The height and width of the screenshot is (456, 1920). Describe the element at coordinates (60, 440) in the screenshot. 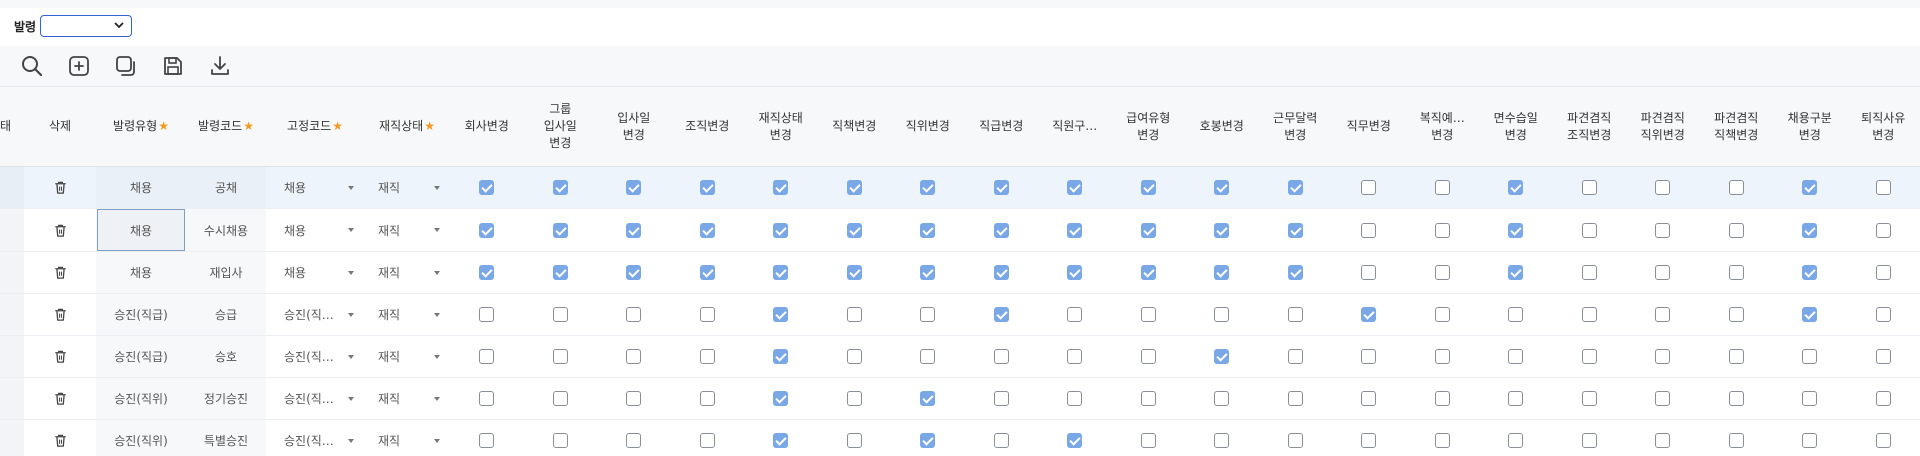

I see `delete-row-button` at that location.